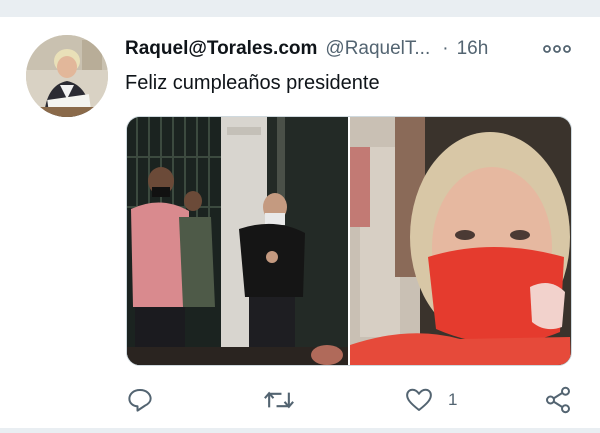 The height and width of the screenshot is (433, 600). I want to click on share-icon, so click(558, 400).